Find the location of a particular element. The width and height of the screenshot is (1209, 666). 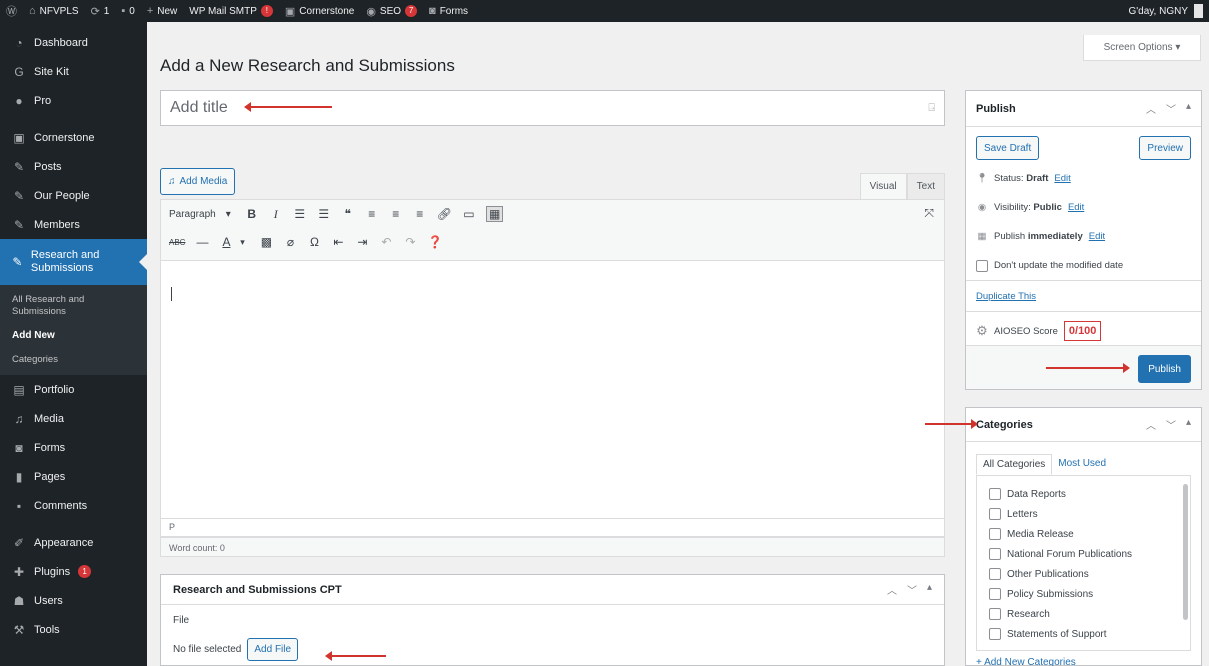

seo-menu: ◉ SEO 7 is located at coordinates (391, 11).